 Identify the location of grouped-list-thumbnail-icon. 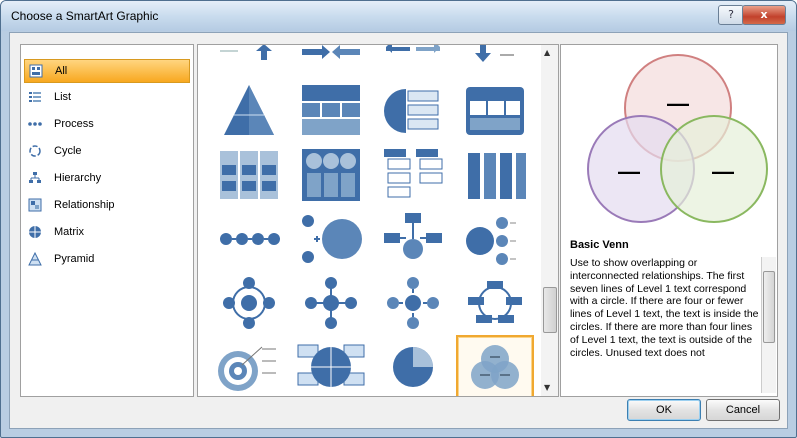
(495, 111).